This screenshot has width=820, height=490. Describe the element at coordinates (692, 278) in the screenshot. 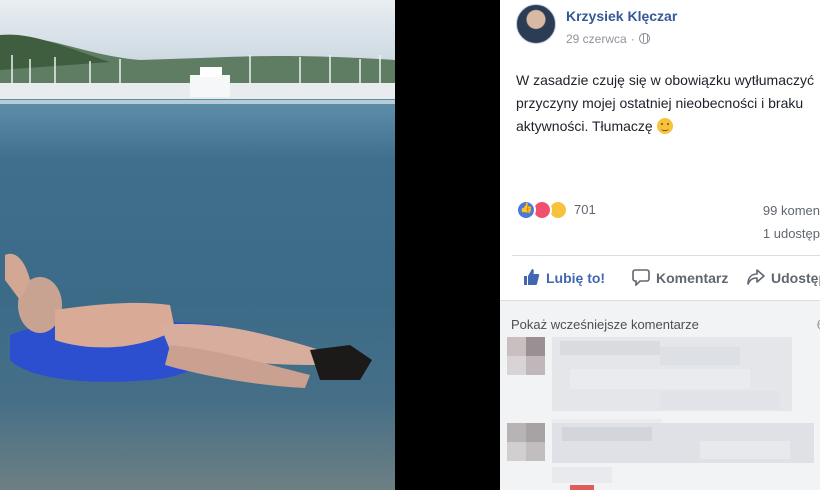

I see `comment-label: Komentarz` at that location.